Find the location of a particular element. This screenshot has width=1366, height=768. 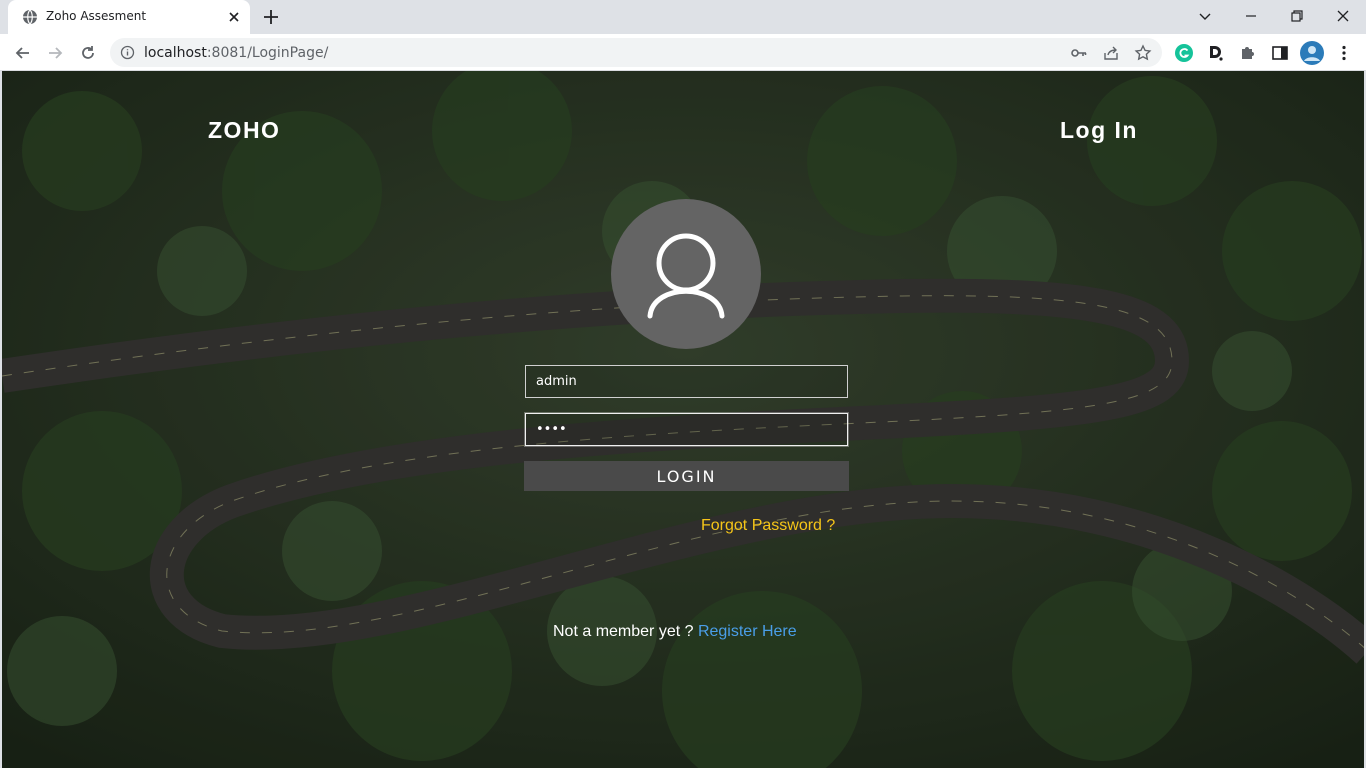

brand-logo-text: ZOHO is located at coordinates (244, 130).